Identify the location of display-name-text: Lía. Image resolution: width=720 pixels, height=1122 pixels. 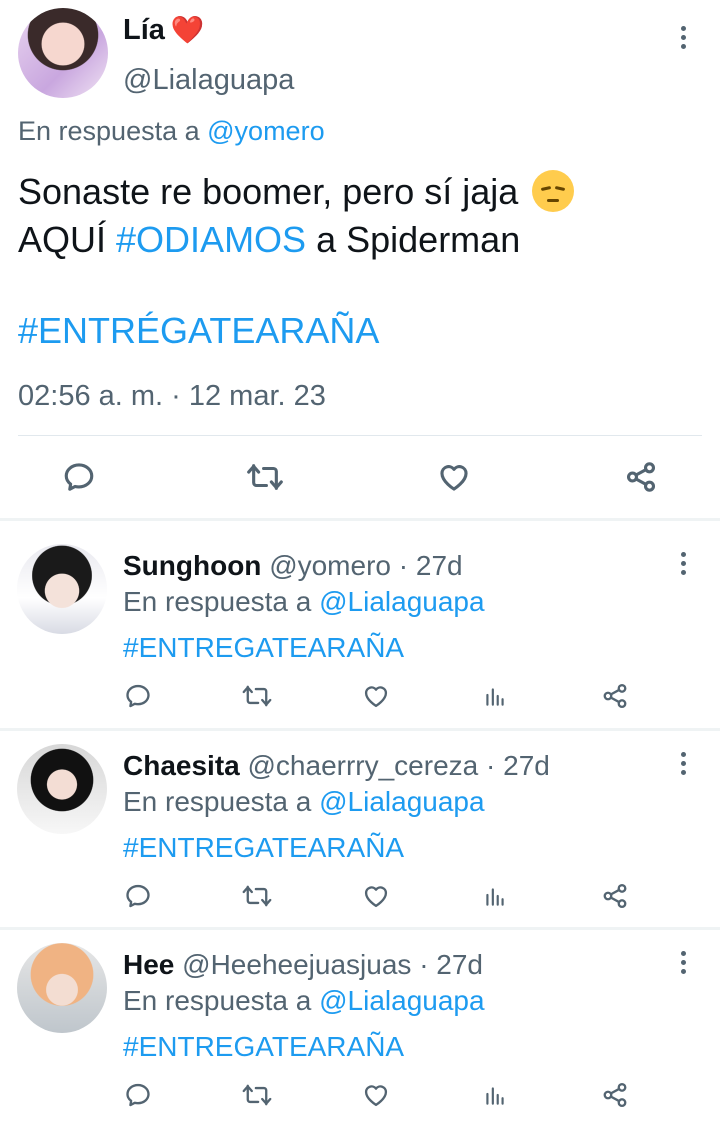
(144, 30).